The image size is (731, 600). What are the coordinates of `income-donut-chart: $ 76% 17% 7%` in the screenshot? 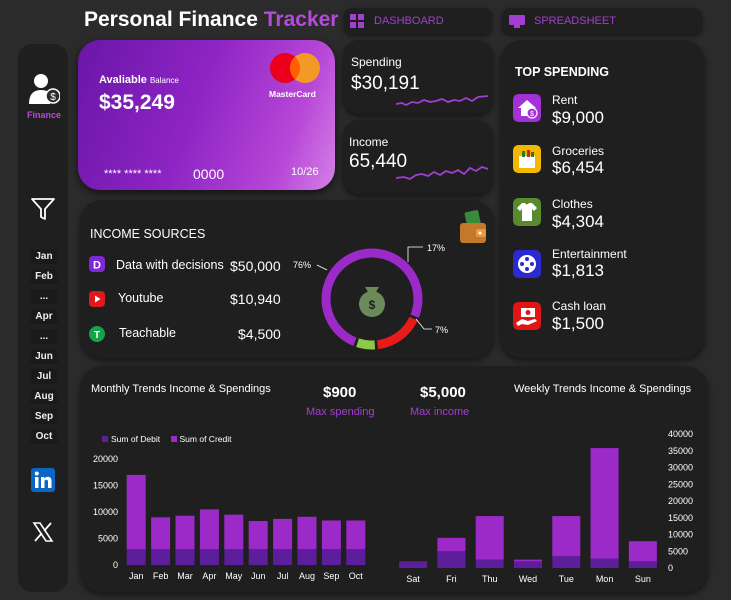 It's located at (370, 296).